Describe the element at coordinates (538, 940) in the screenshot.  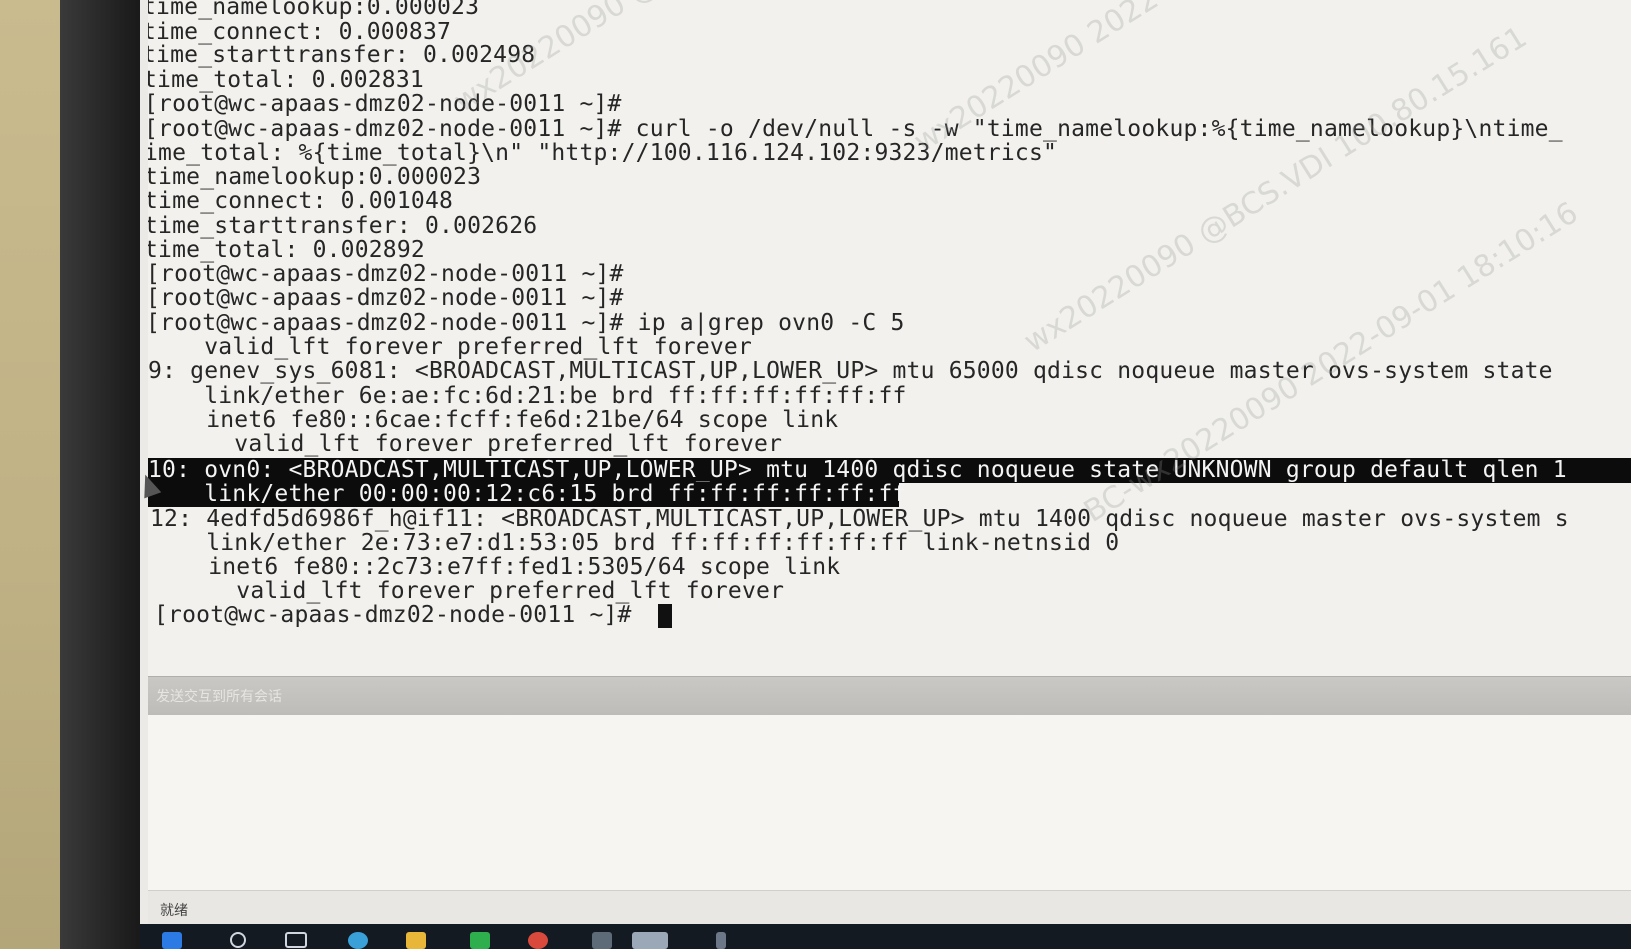
I see `red-app-icon` at that location.